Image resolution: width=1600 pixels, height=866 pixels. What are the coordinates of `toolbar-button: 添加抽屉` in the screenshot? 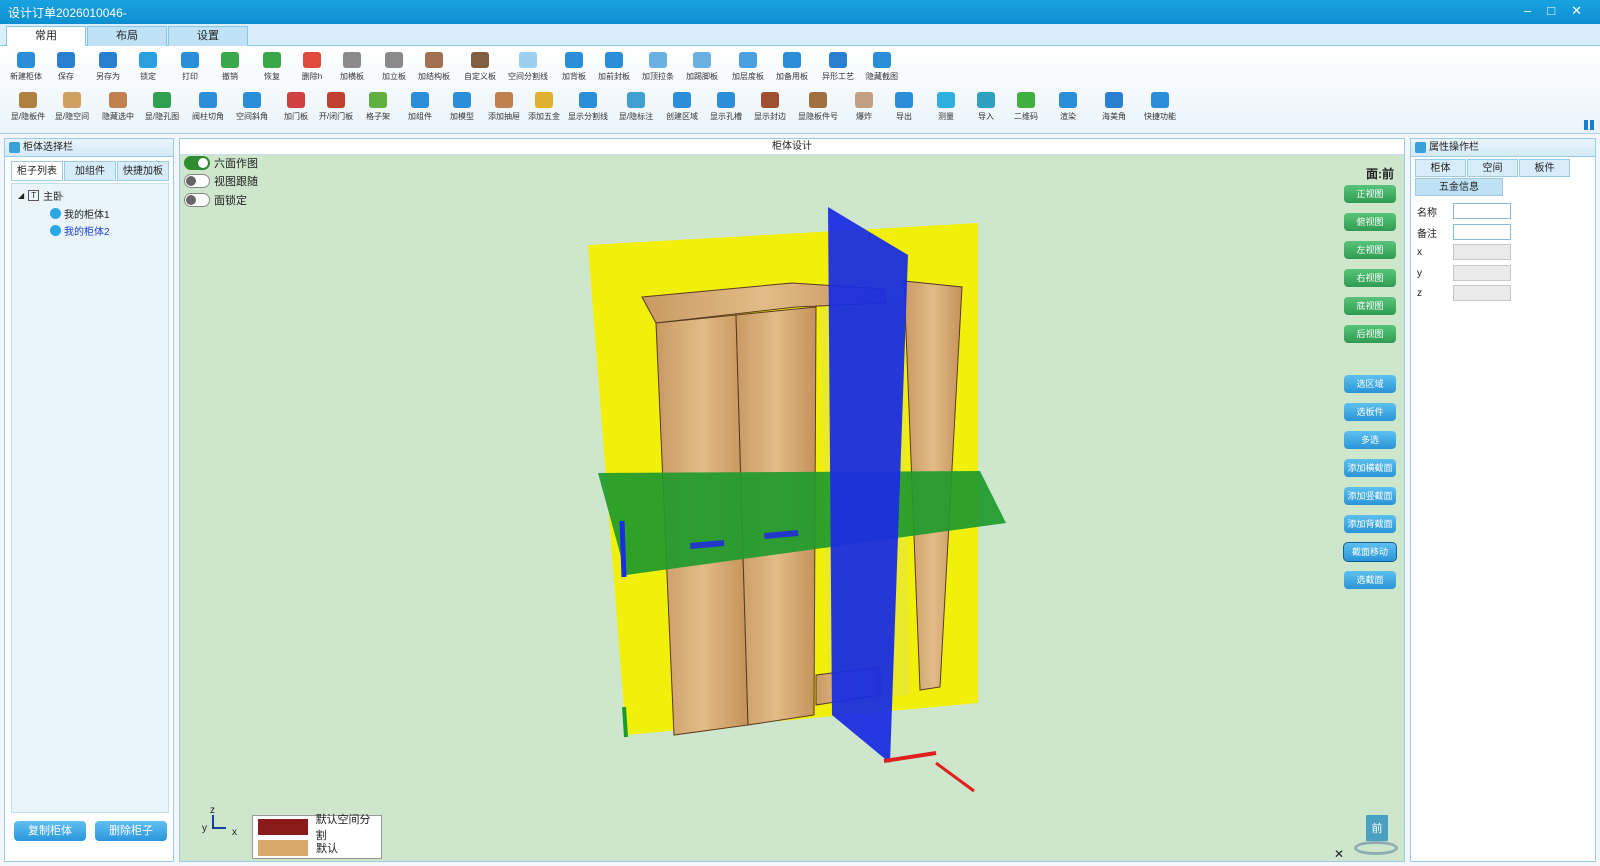 It's located at (504, 107).